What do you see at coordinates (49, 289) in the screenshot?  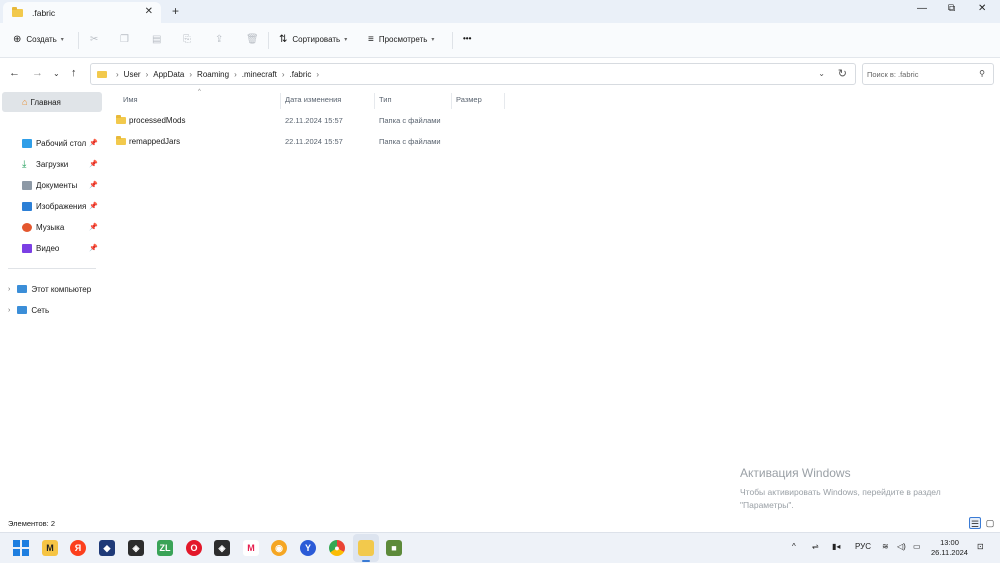 I see `sidebar-item-this-pc: › Этот компьютер` at bounding box center [49, 289].